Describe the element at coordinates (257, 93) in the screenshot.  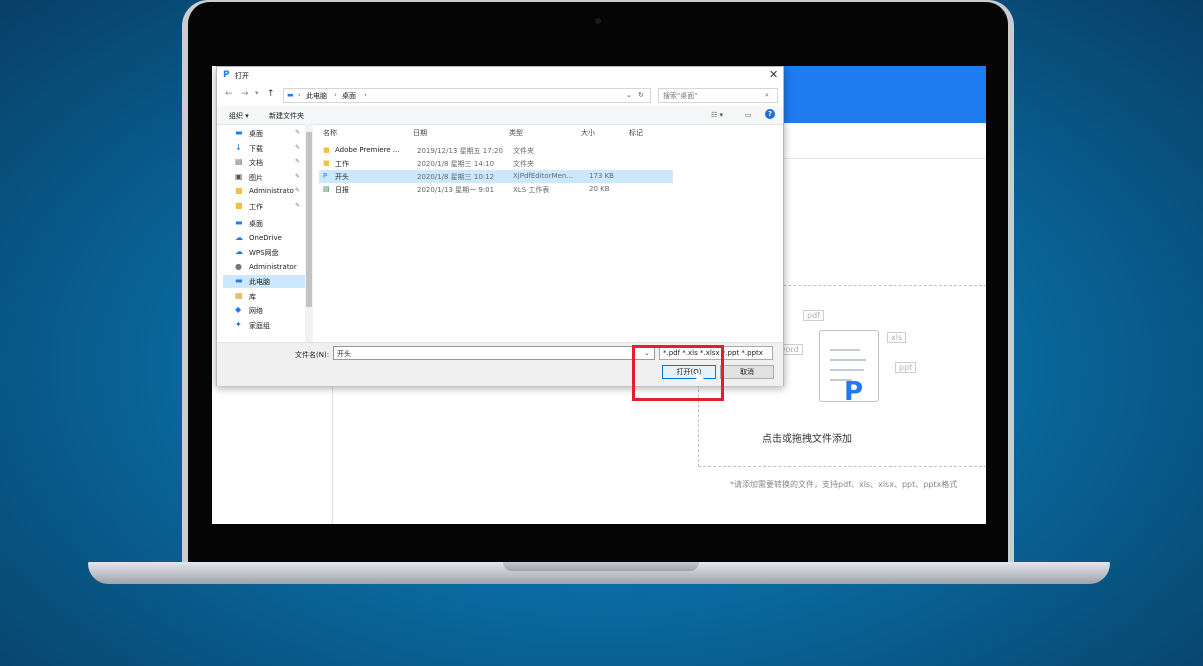
I see `recent-dropdown-icon: ▾` at that location.